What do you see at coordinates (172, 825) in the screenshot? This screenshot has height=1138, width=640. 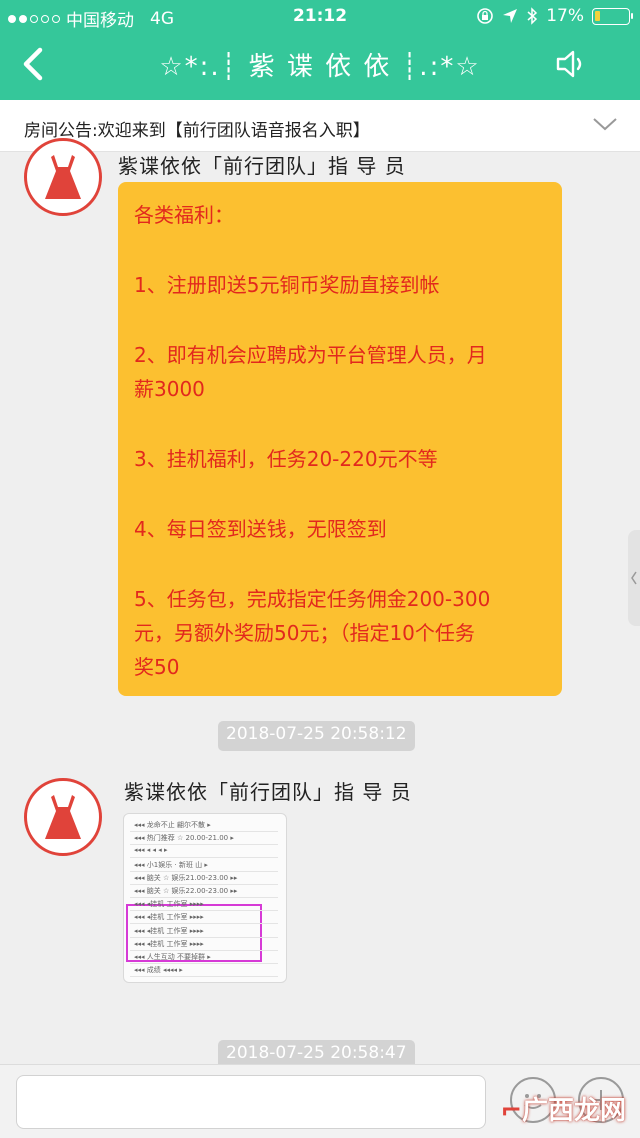 I see `image-text-line: ◂◂◂ 龙命不止 翩尔不散 ▸` at bounding box center [172, 825].